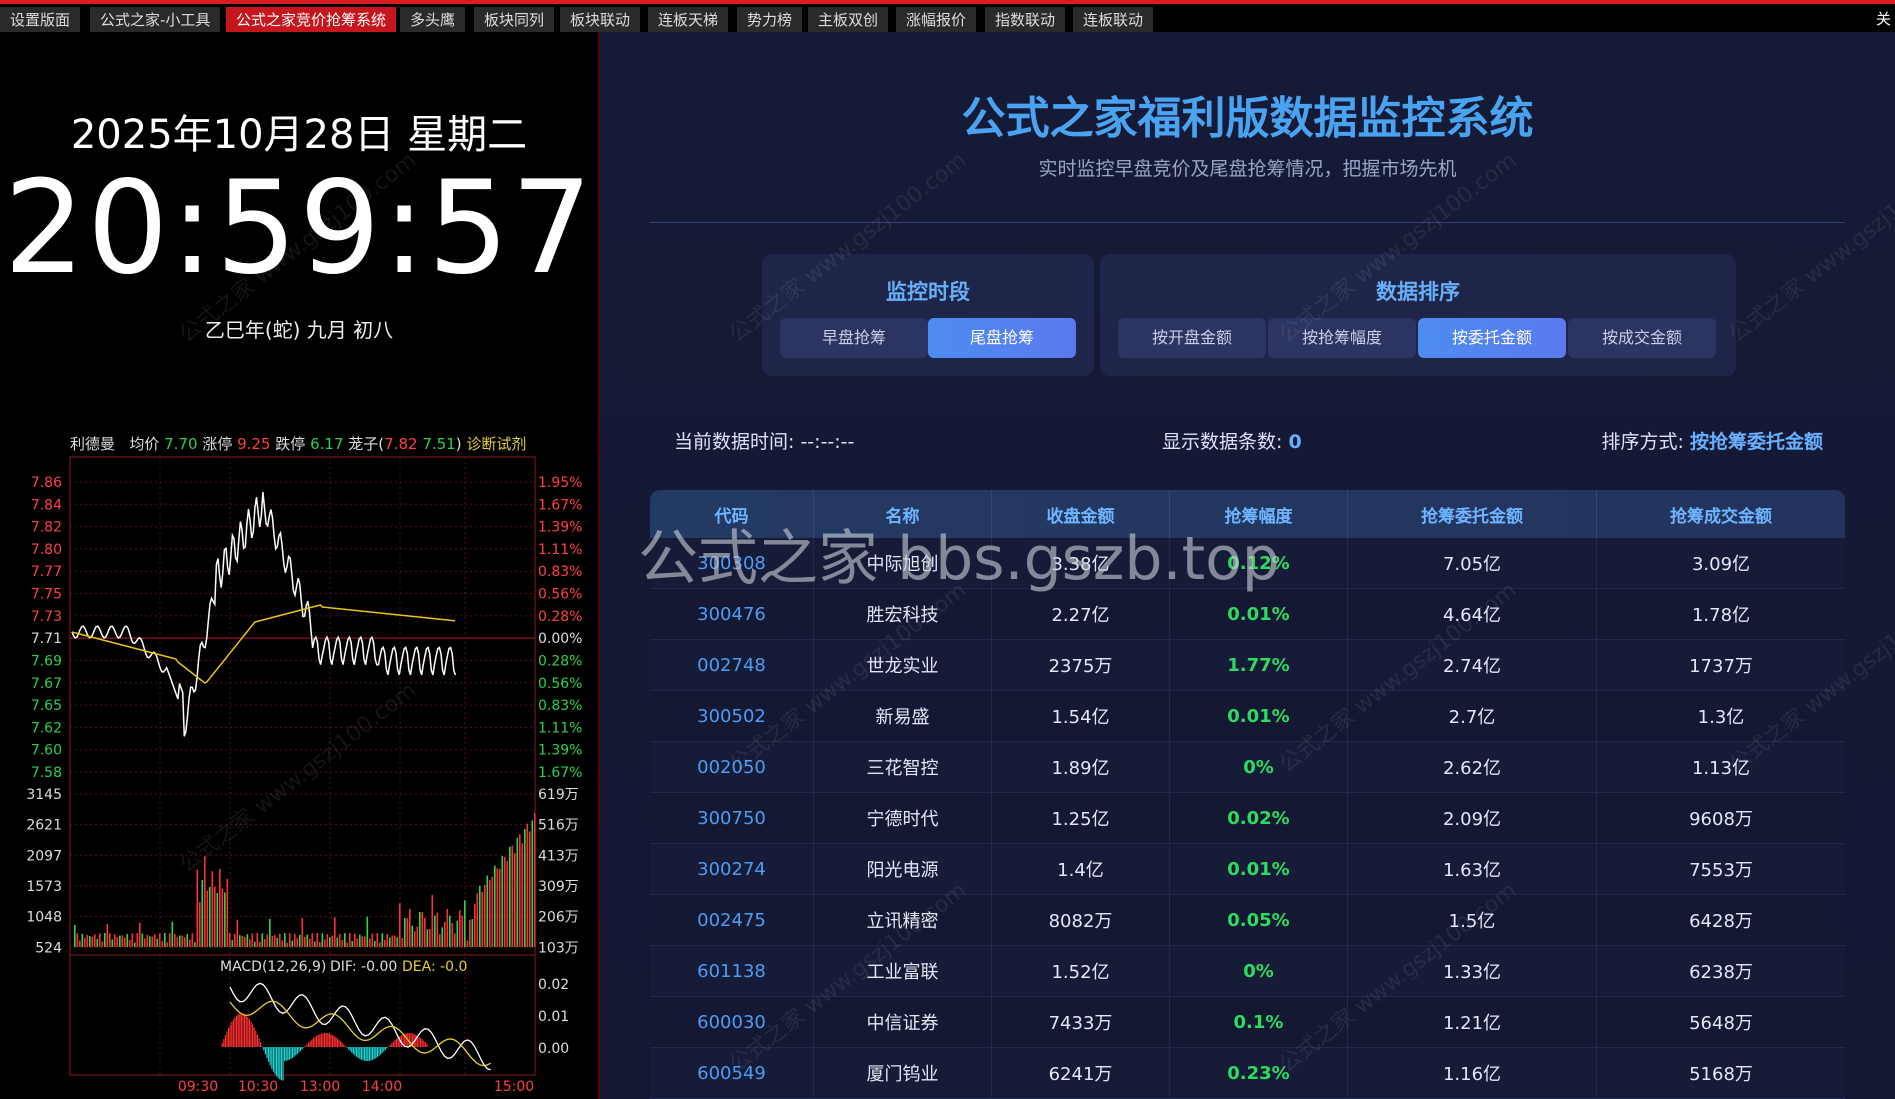 The image size is (1895, 1099). I want to click on period-btn-morning: 早盘抢筹, so click(854, 338).